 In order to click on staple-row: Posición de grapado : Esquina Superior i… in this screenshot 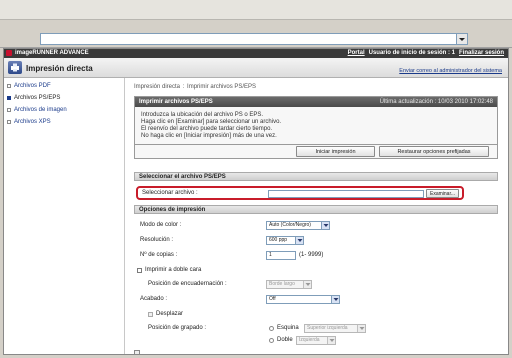, I will do `click(316, 328)`.